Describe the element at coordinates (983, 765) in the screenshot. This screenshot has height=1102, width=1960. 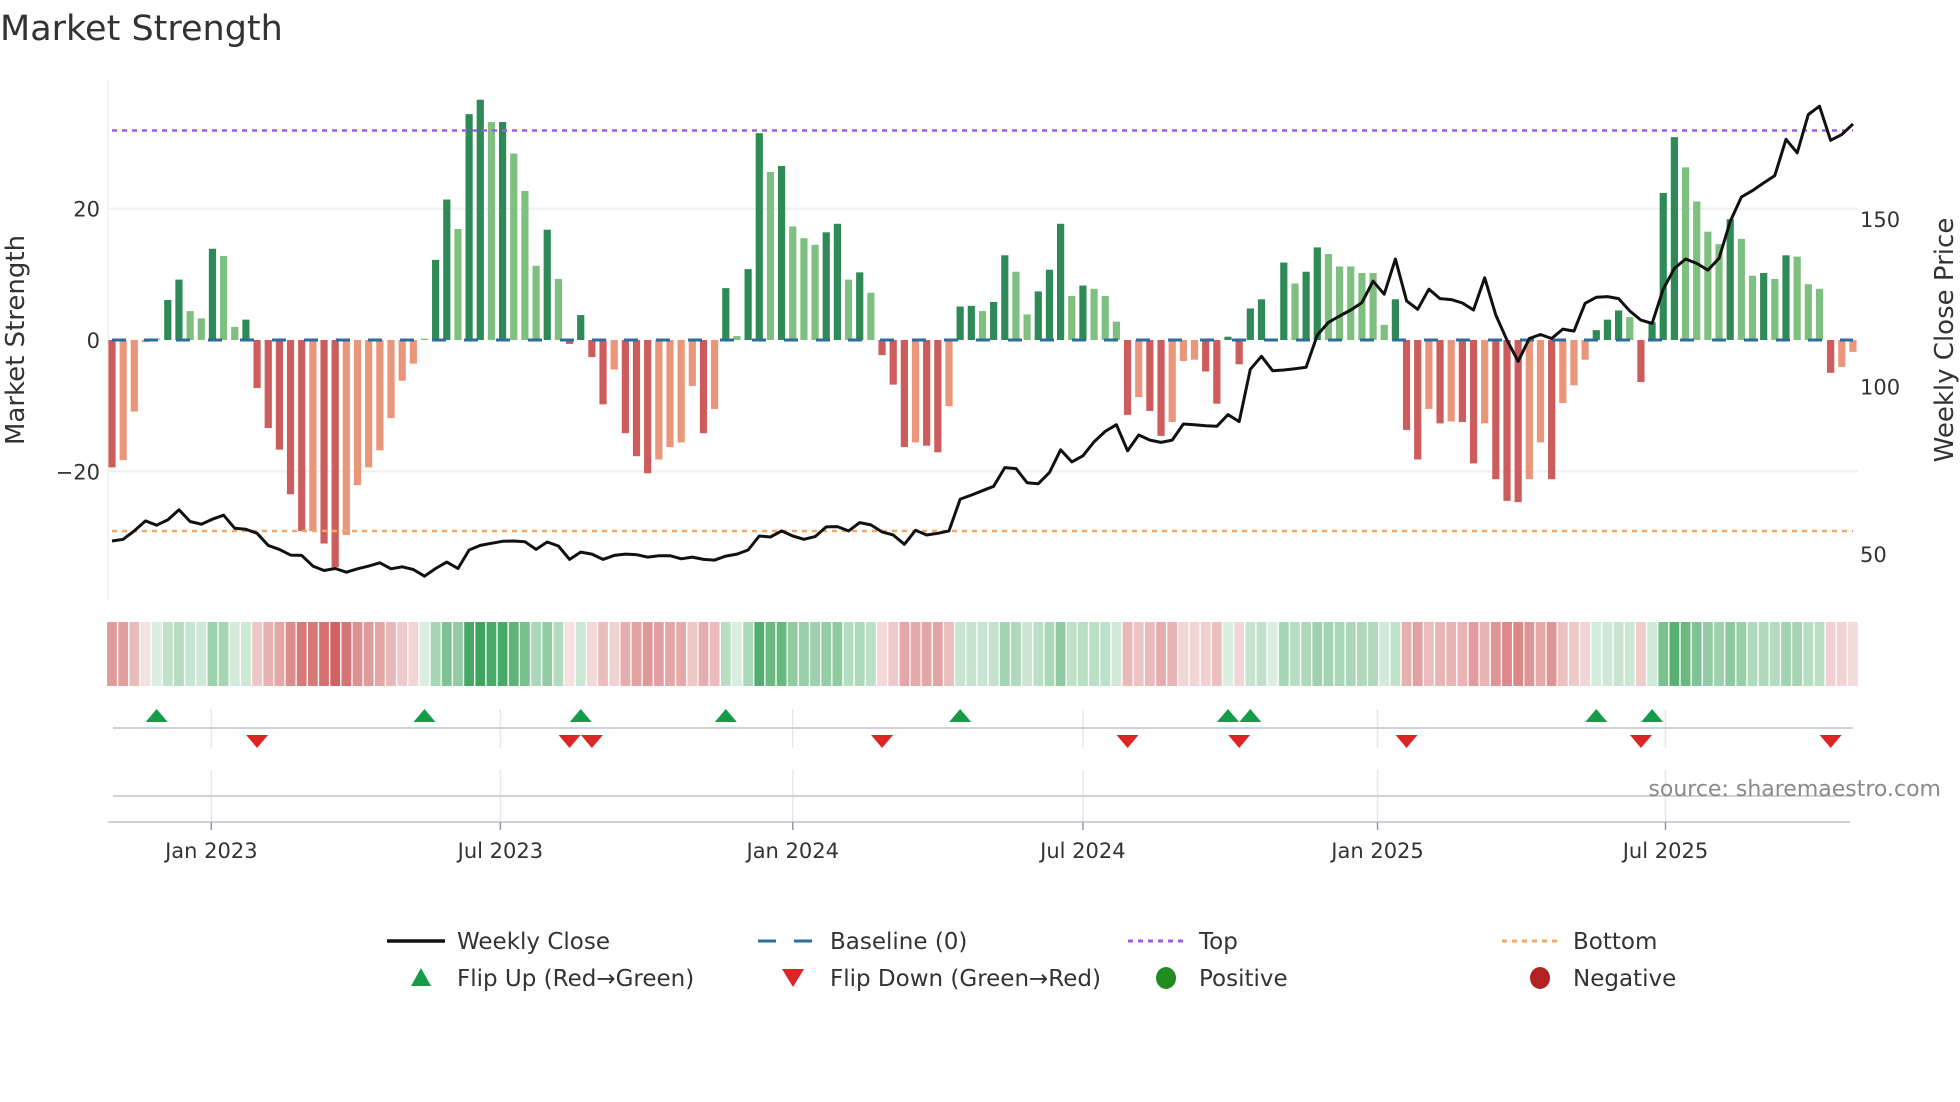
I see `flip-markers` at that location.